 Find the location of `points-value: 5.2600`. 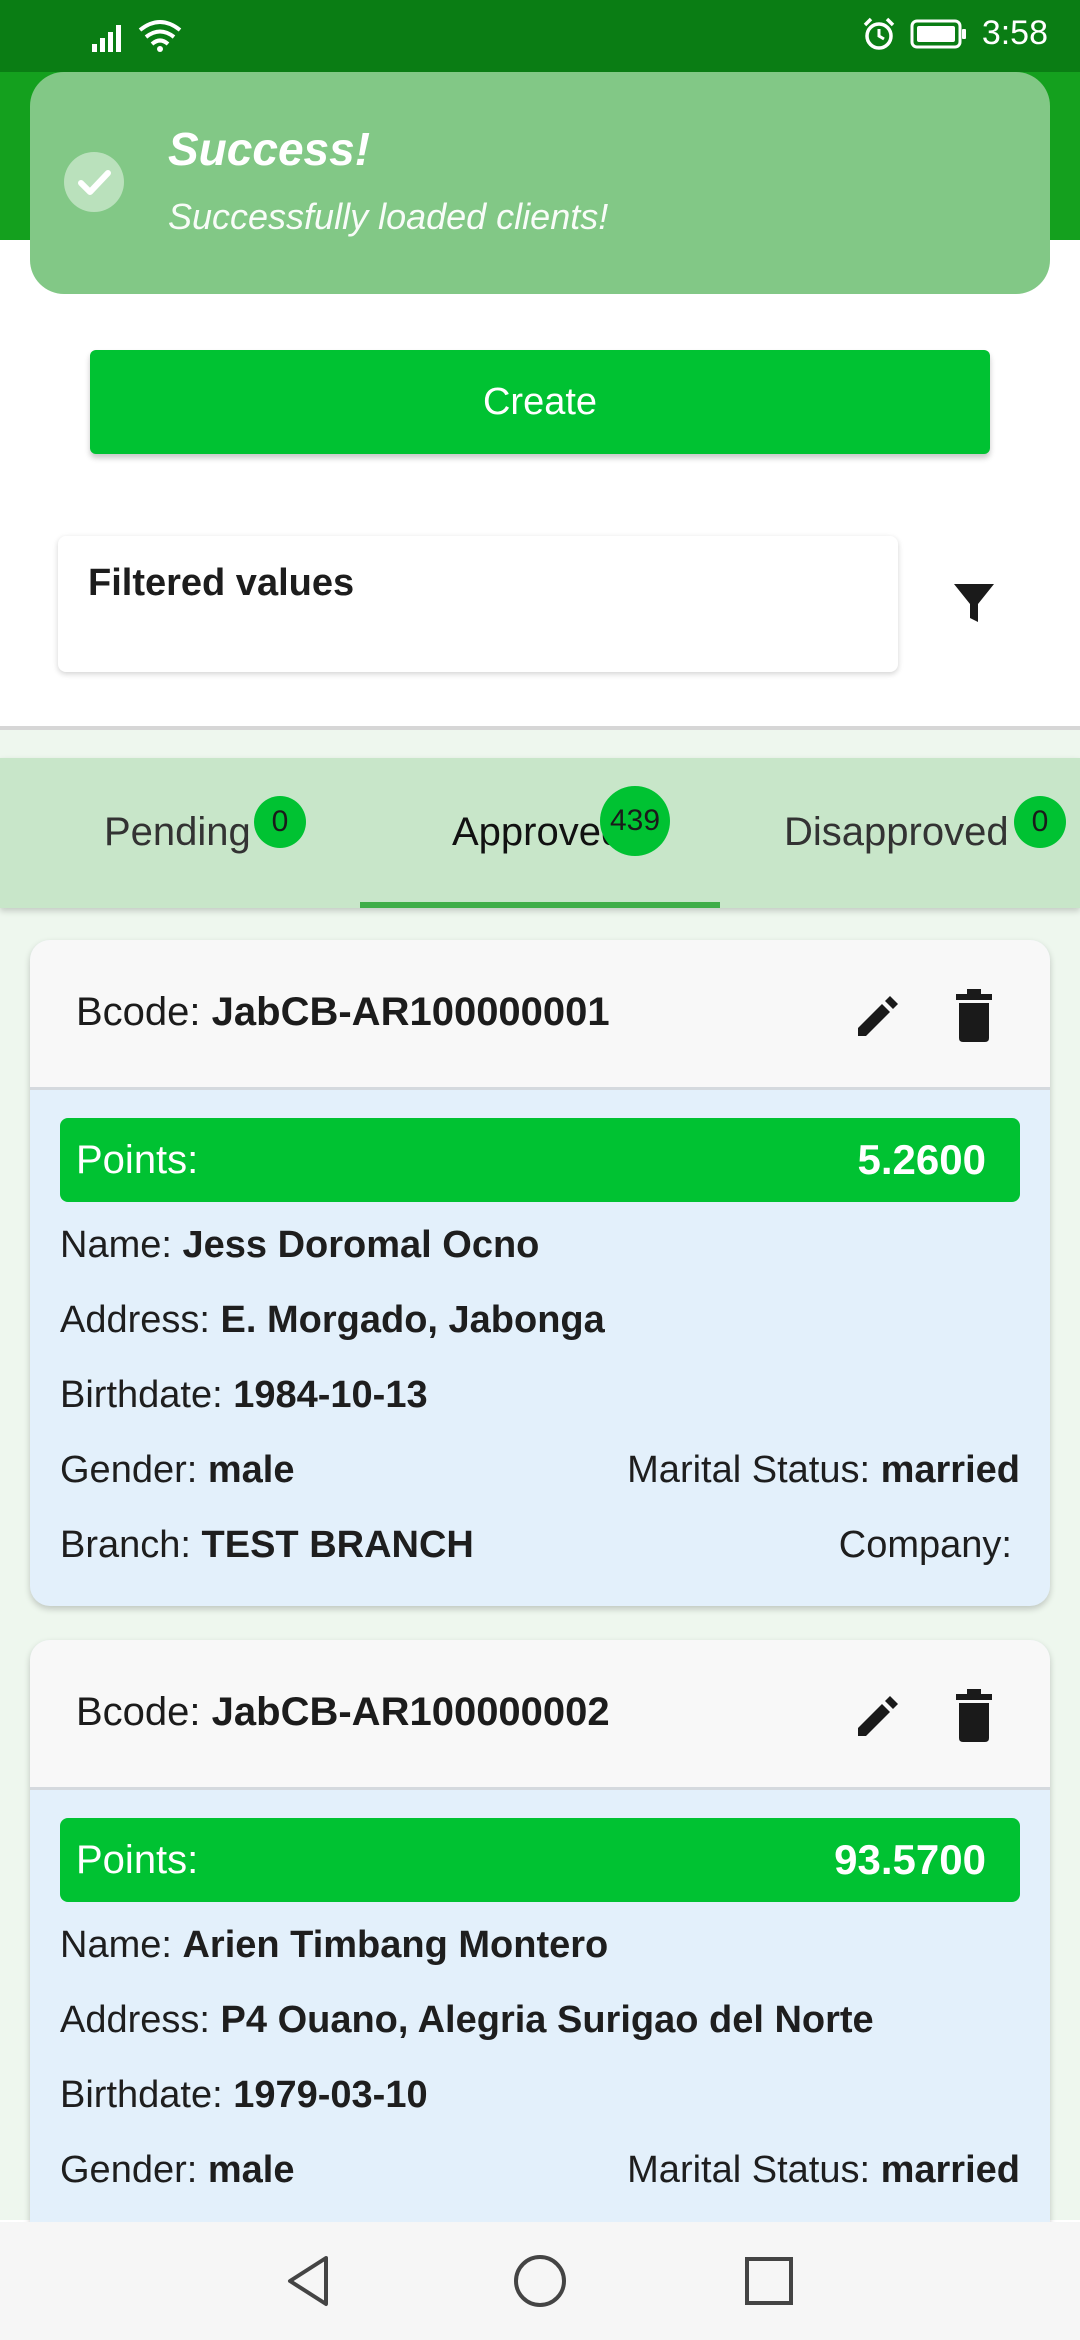

points-value: 5.2600 is located at coordinates (921, 1159).